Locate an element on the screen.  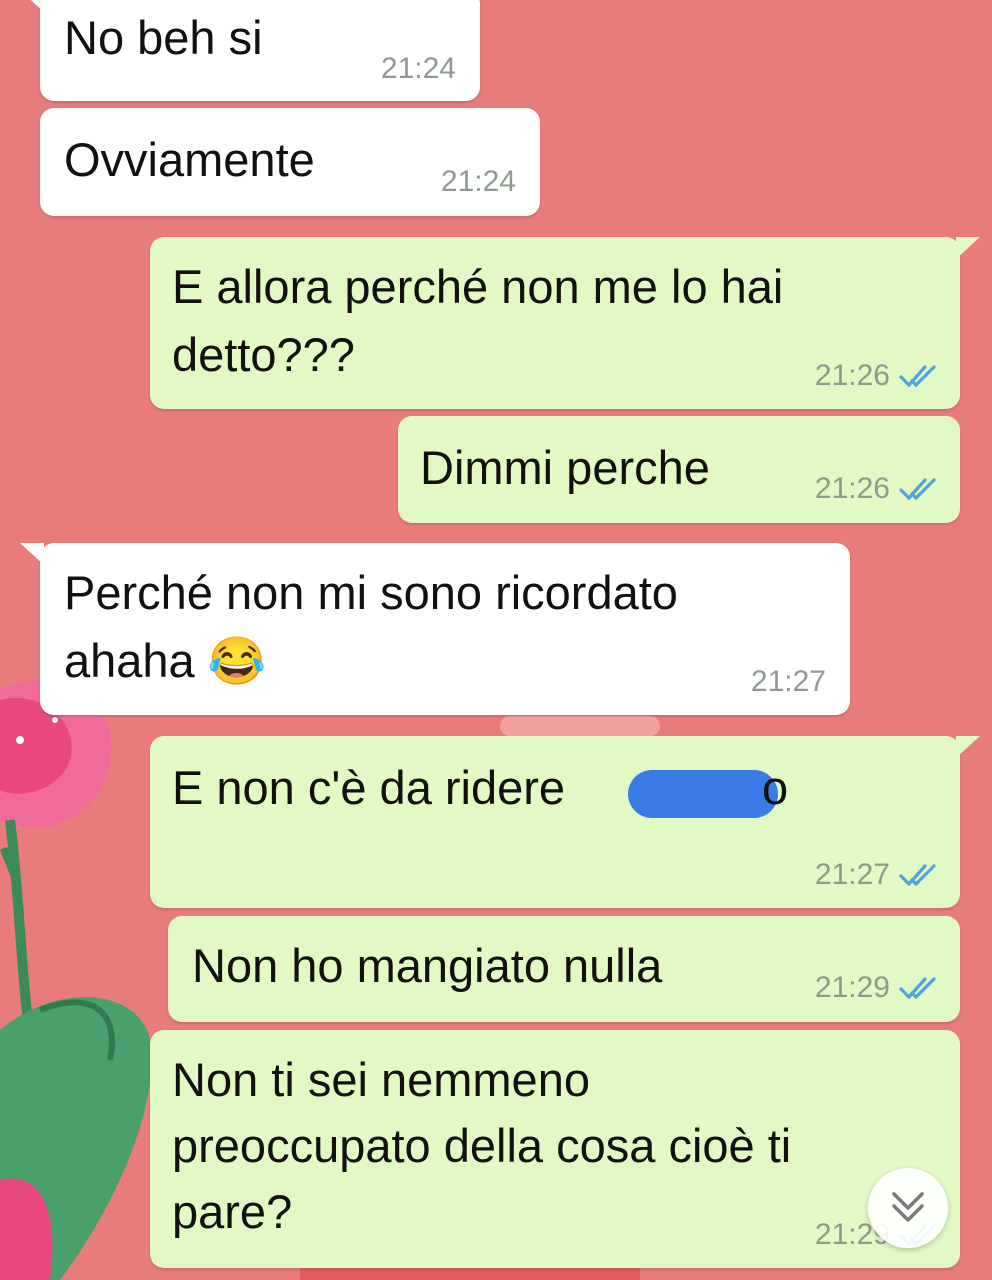
message-meta: 21:27 is located at coordinates (876, 875).